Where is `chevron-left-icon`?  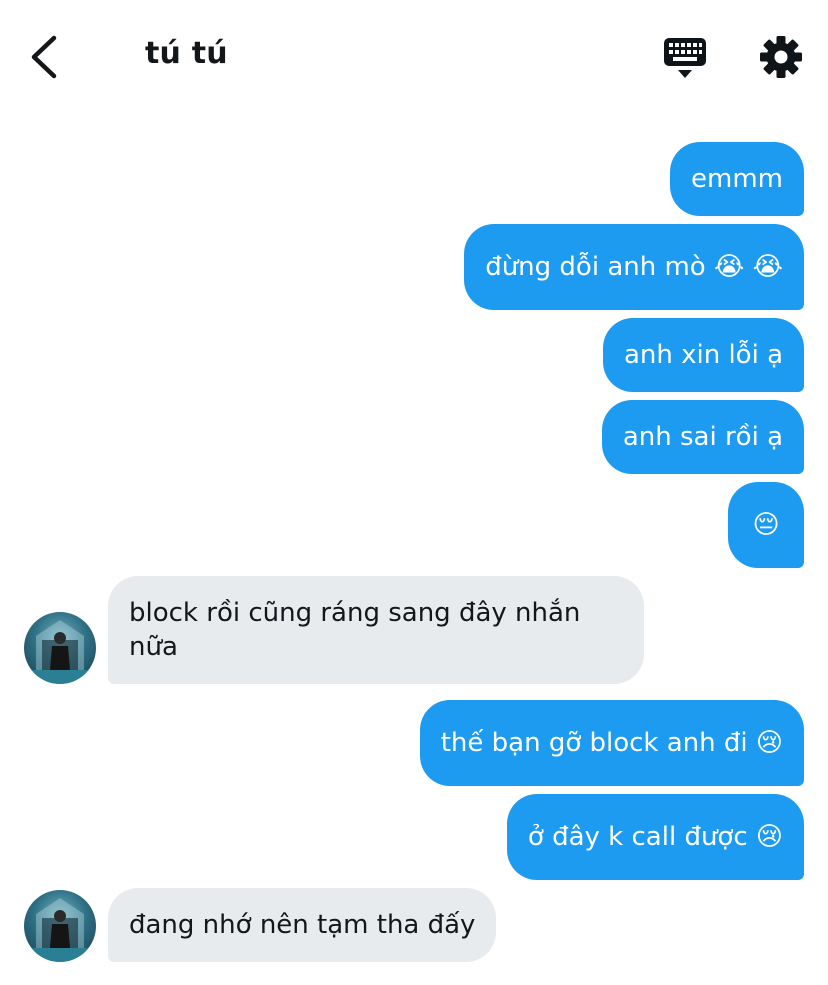
chevron-left-icon is located at coordinates (44, 57).